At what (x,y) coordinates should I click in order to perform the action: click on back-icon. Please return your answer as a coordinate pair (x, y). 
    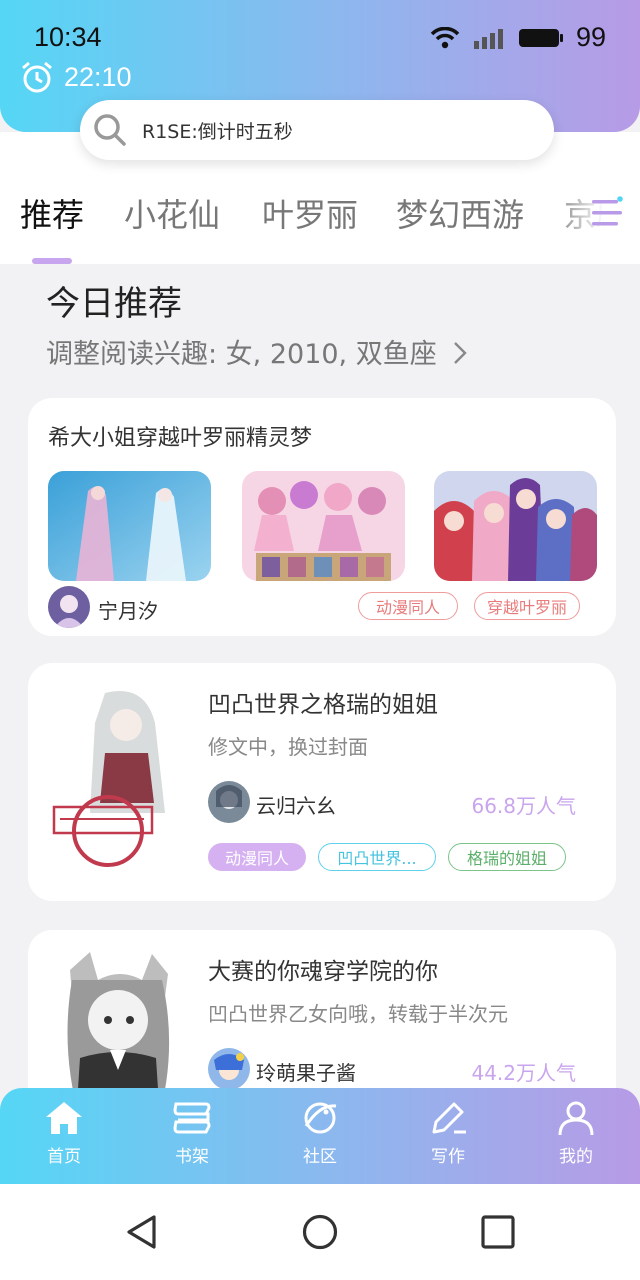
    Looking at the image, I should click on (142, 1232).